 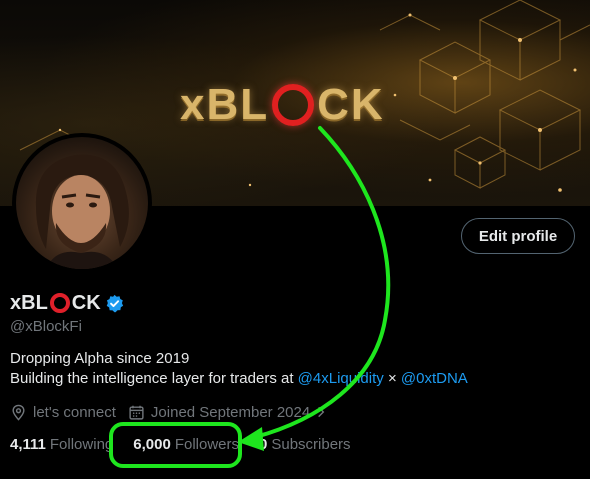 What do you see at coordinates (114, 303) in the screenshot?
I see `verified-badge-icon` at bounding box center [114, 303].